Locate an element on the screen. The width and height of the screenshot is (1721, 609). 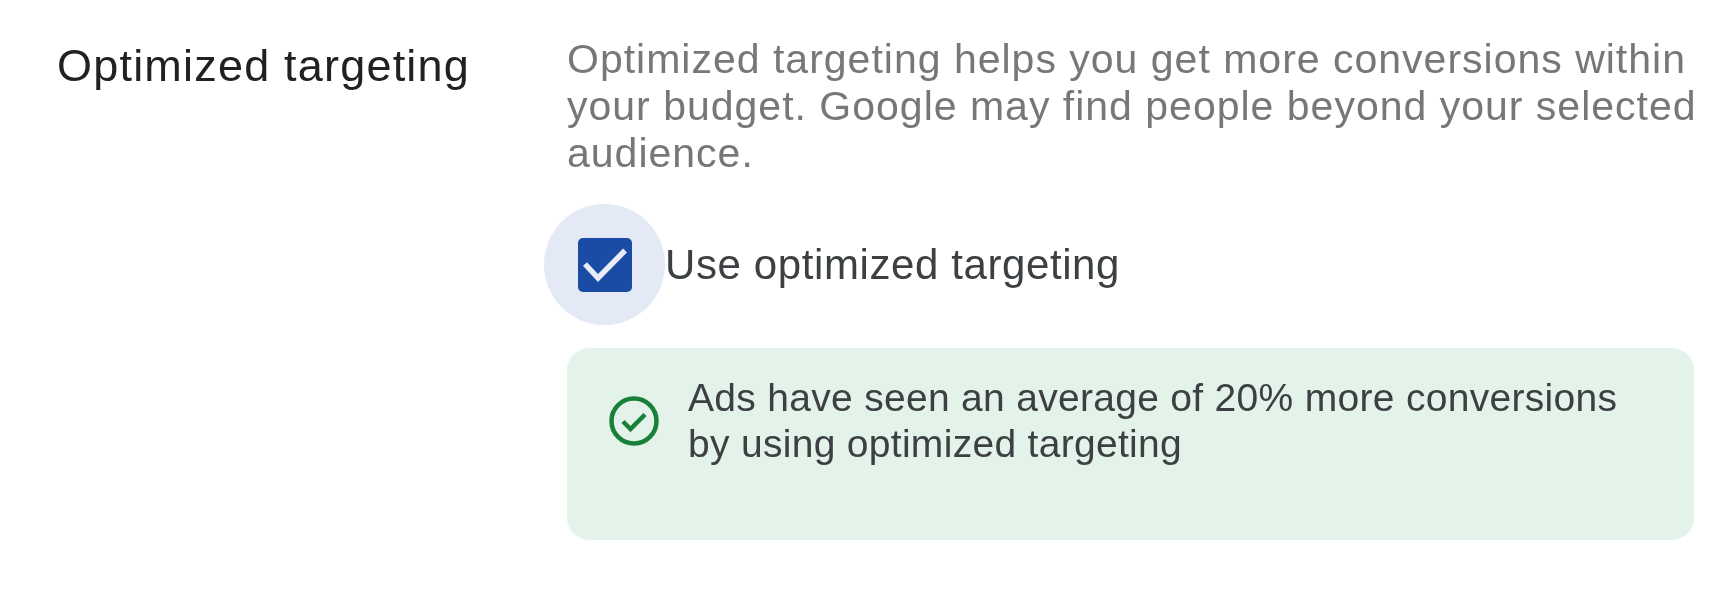
section-title: Optimized targeting is located at coordinates (264, 66).